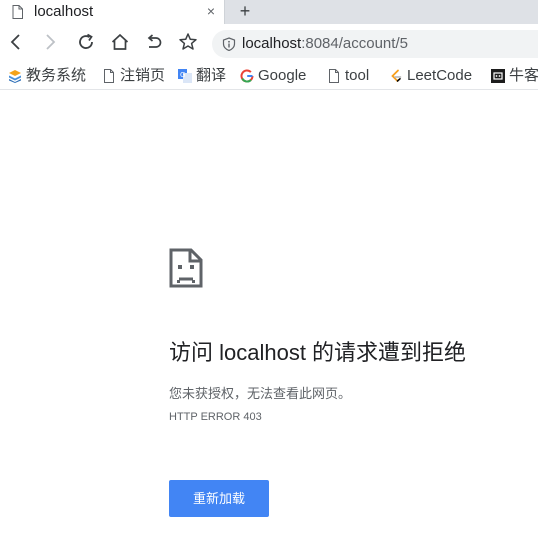 The width and height of the screenshot is (538, 539). Describe the element at coordinates (211, 11) in the screenshot. I see `close-icon: ×` at that location.